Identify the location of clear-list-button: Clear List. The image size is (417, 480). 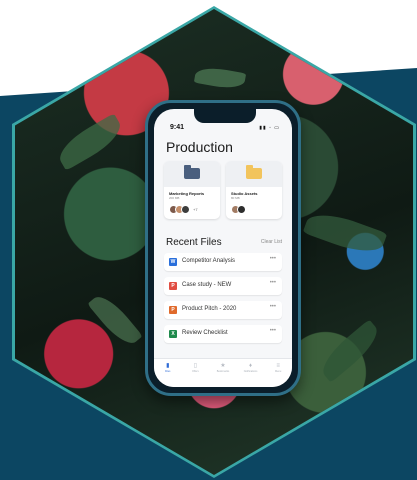
(271, 242).